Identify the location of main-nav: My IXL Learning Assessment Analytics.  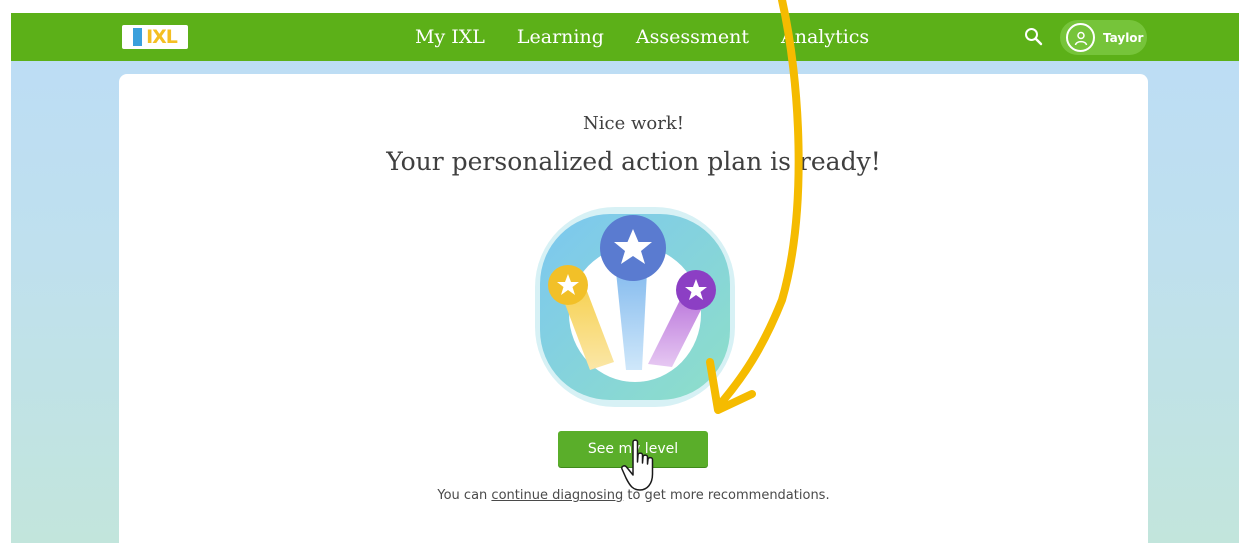
(658, 37).